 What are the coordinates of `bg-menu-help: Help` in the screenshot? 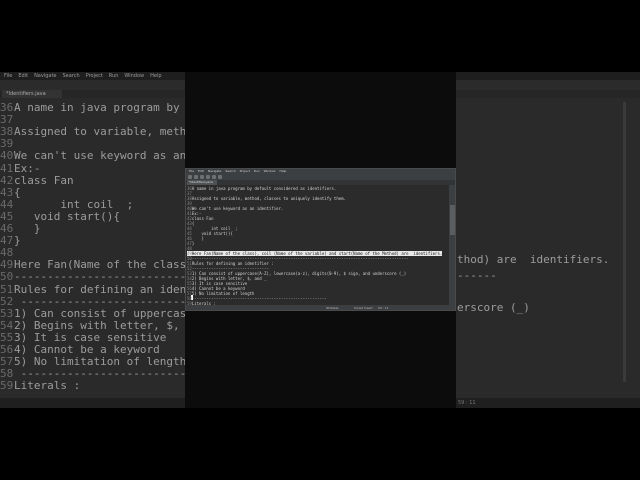 It's located at (156, 76).